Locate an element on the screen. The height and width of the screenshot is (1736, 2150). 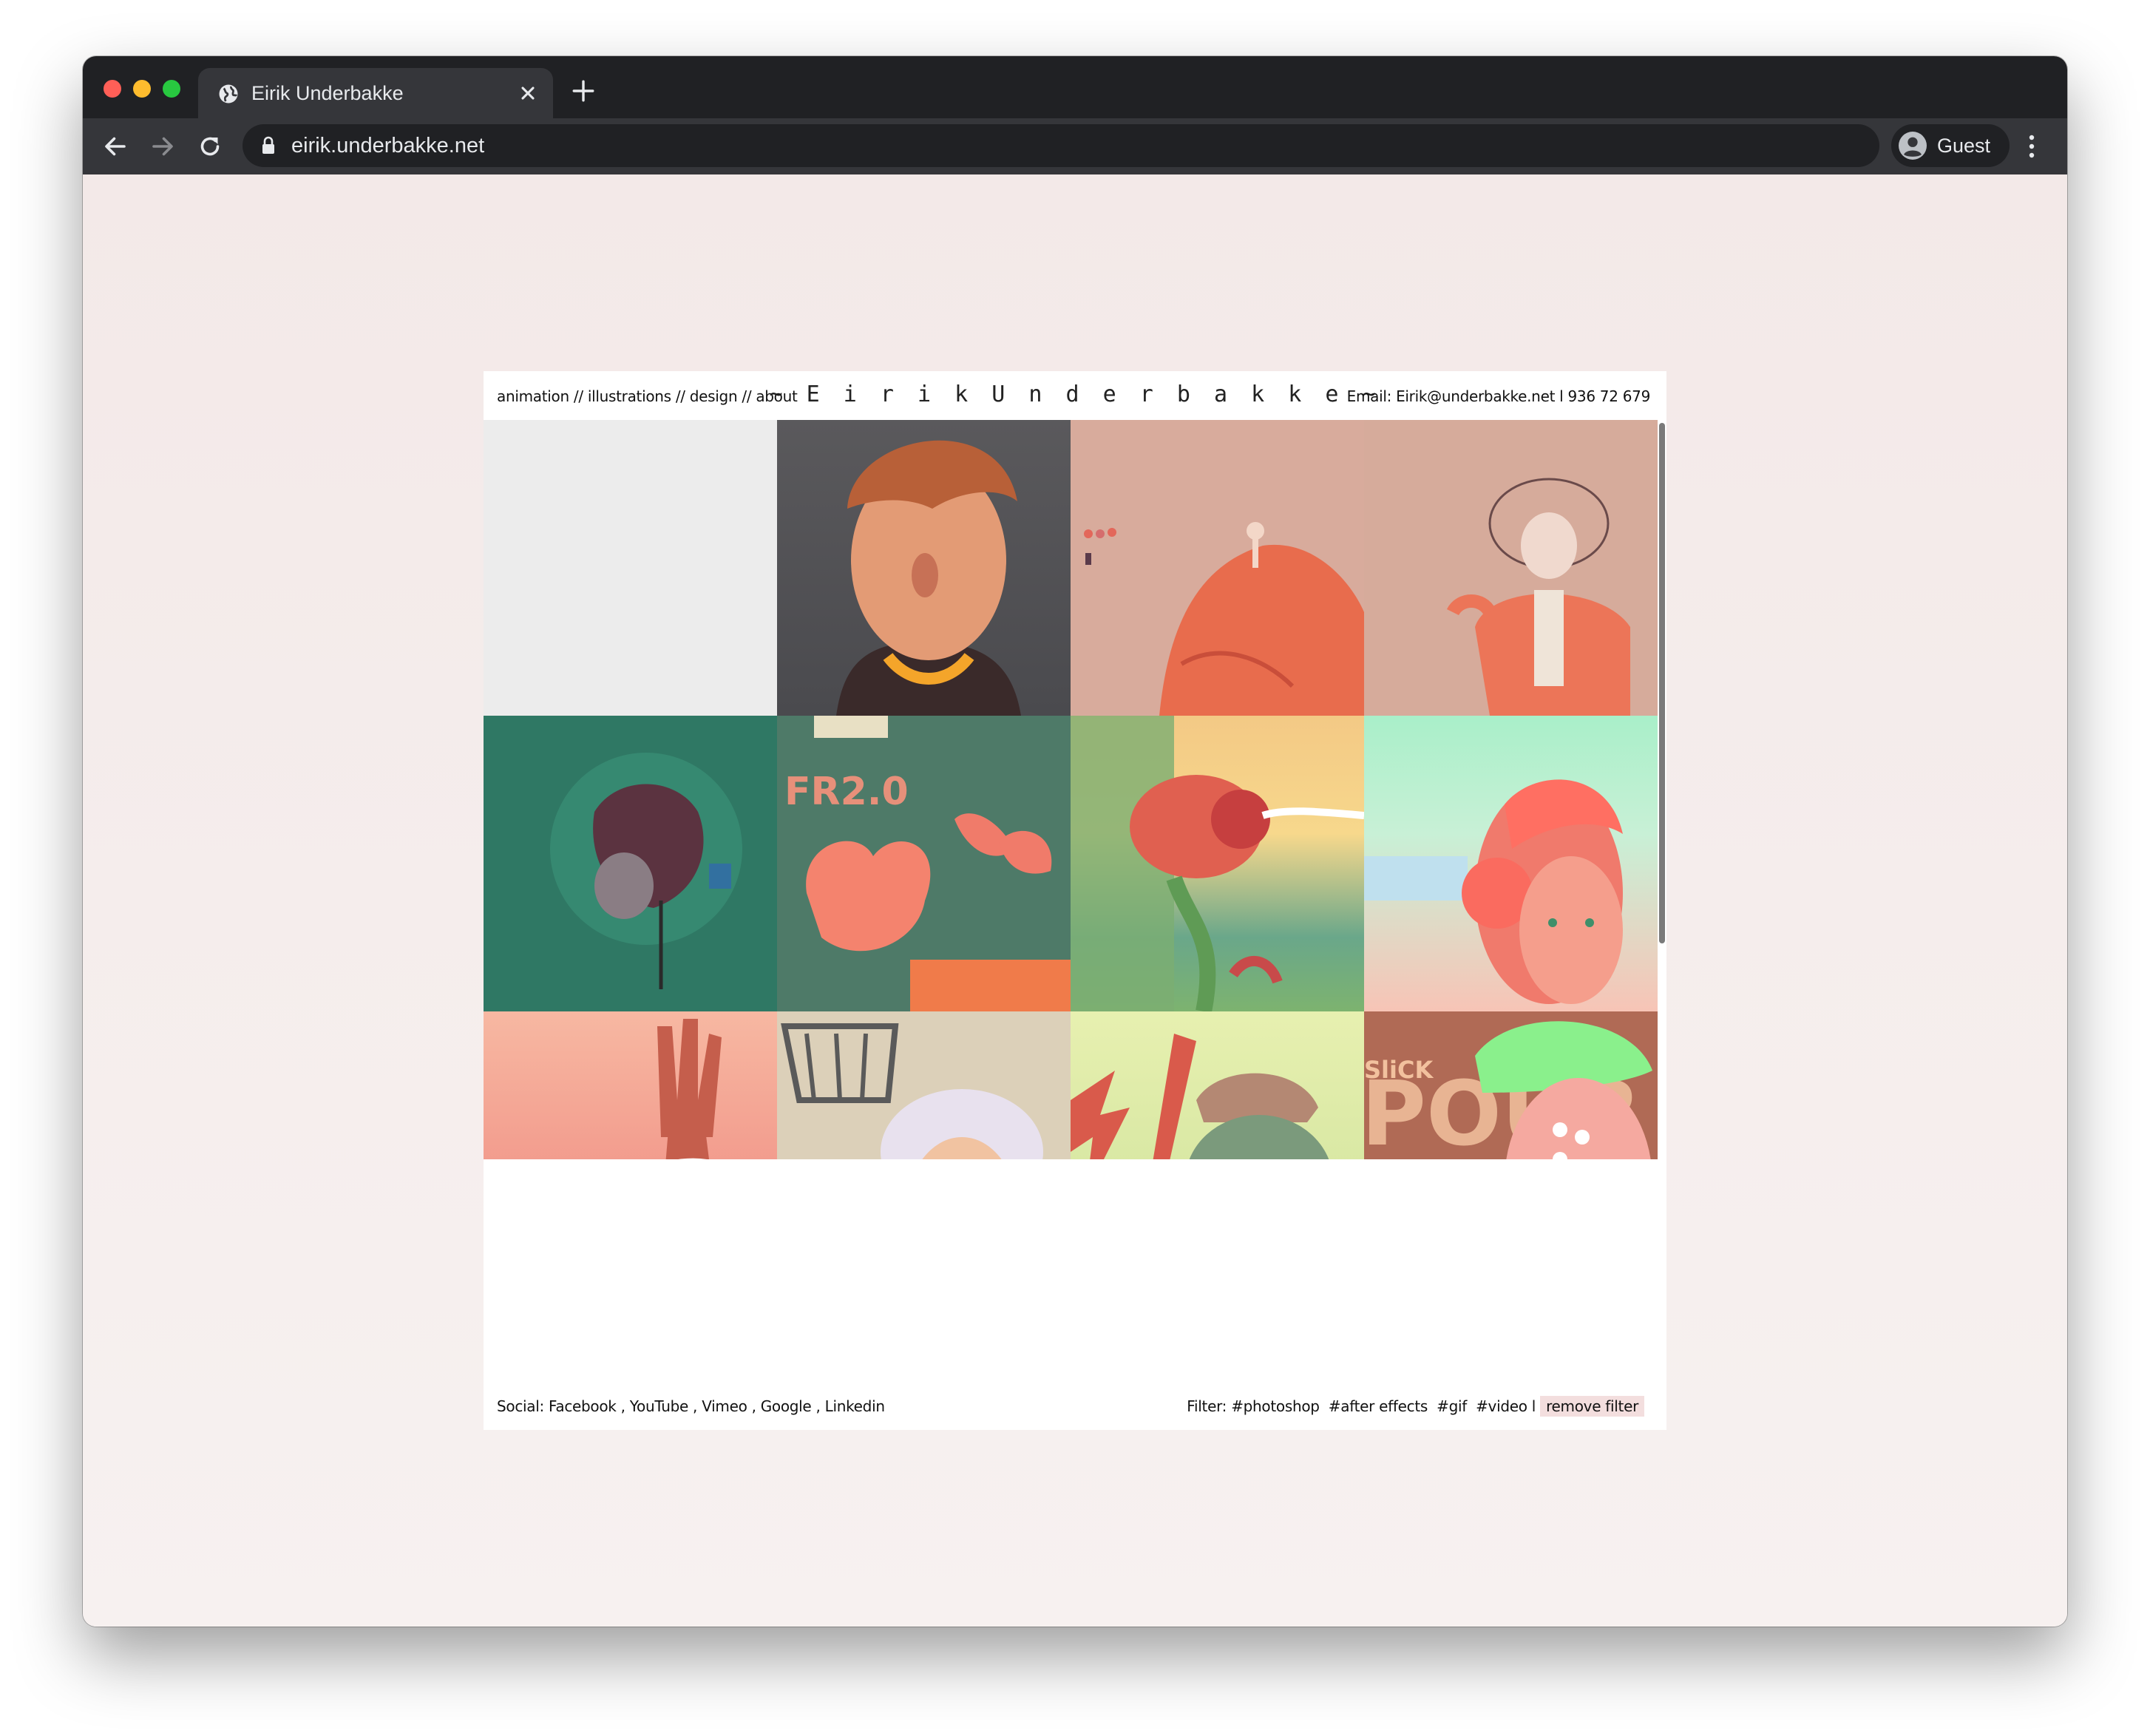
filter-video: #video is located at coordinates (1501, 1406).